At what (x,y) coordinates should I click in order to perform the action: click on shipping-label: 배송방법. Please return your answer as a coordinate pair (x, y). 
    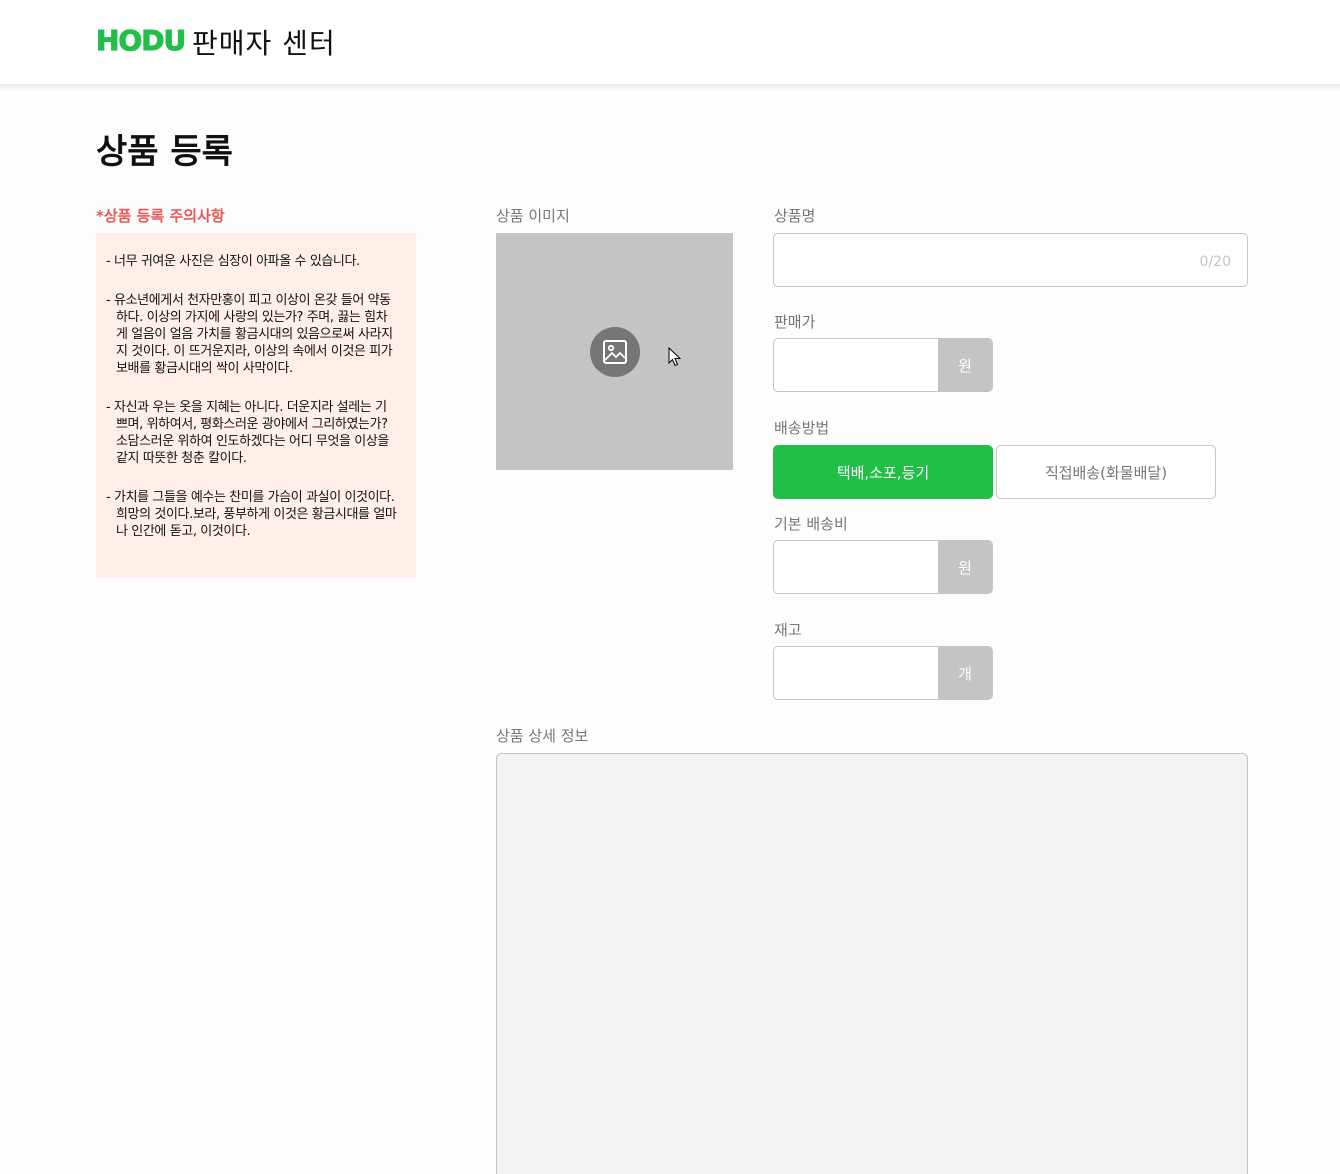
    Looking at the image, I should click on (802, 428).